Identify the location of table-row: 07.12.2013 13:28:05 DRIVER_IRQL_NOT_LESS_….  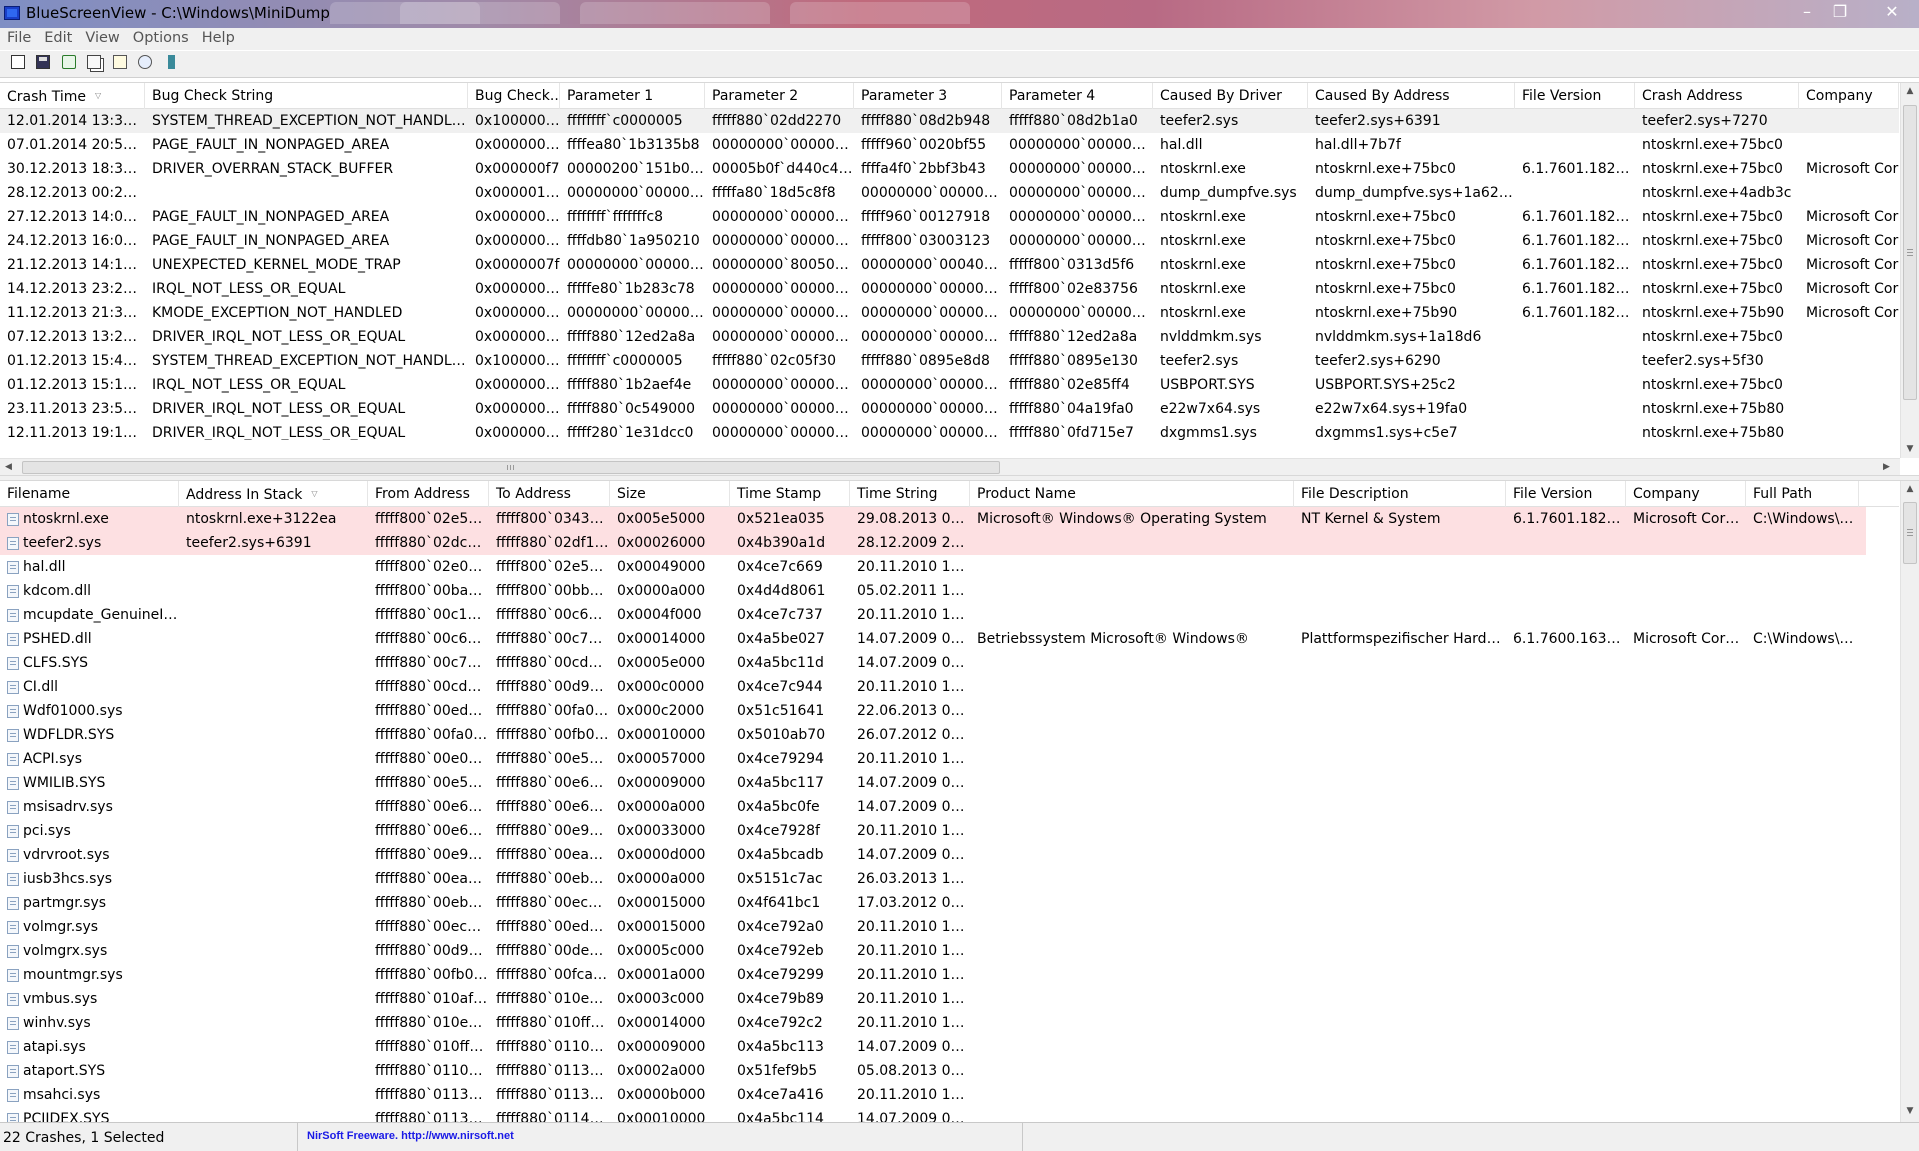
(949, 337).